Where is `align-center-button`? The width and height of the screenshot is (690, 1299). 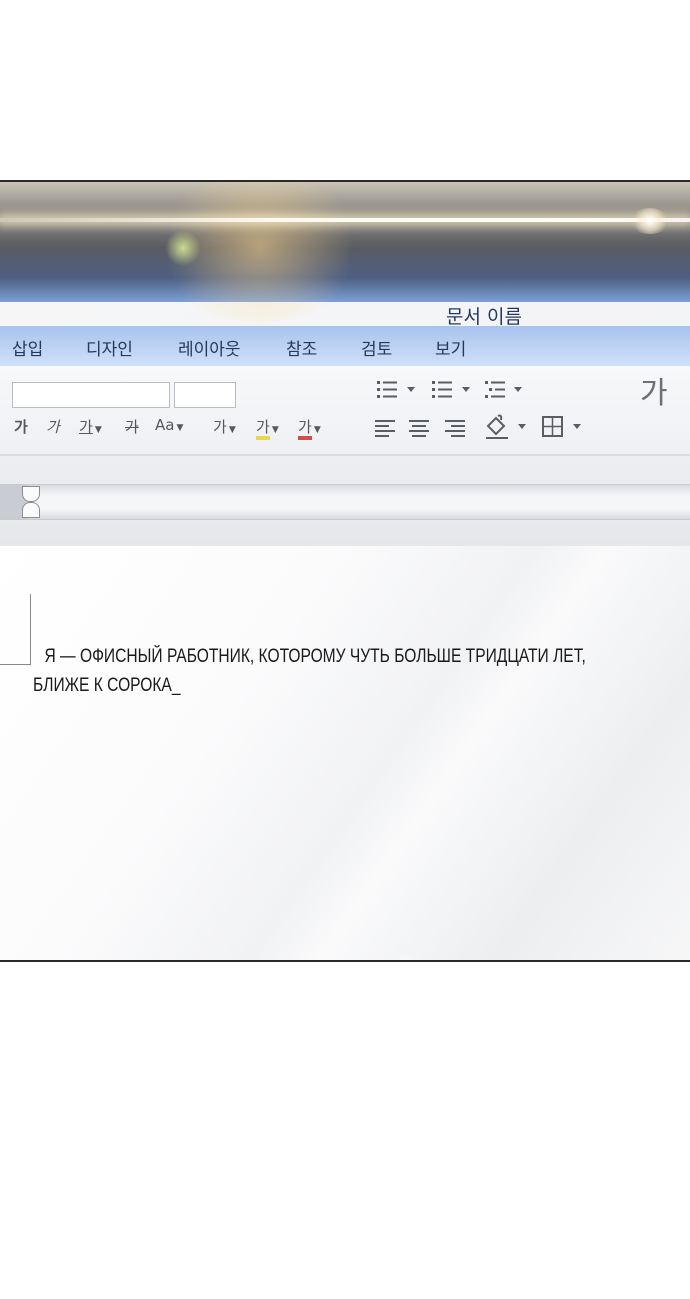
align-center-button is located at coordinates (419, 430).